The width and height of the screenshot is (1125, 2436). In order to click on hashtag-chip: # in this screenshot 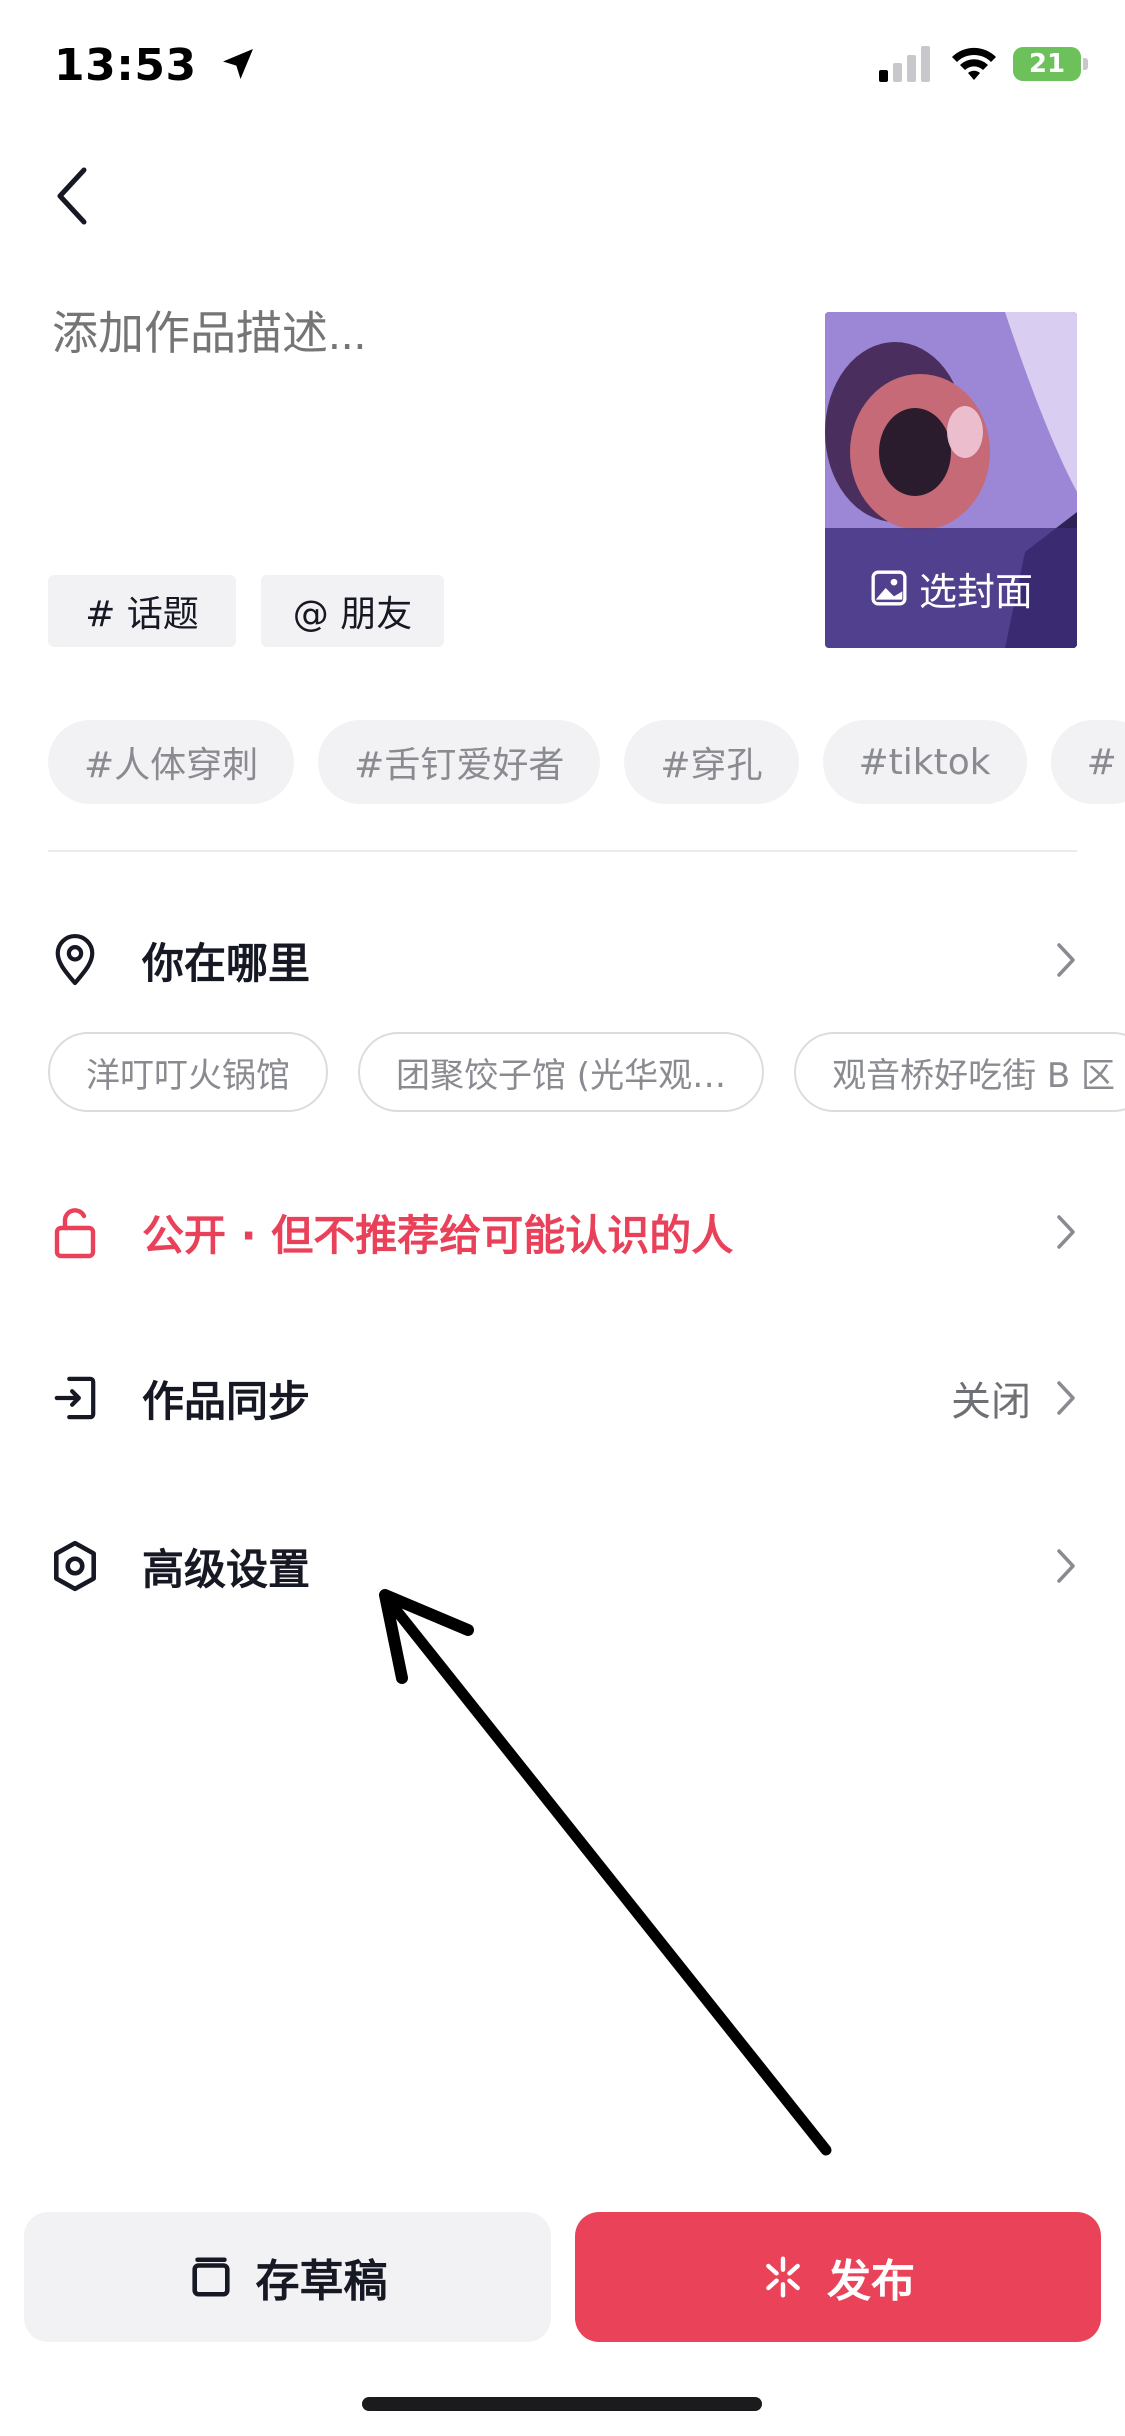, I will do `click(1087, 762)`.